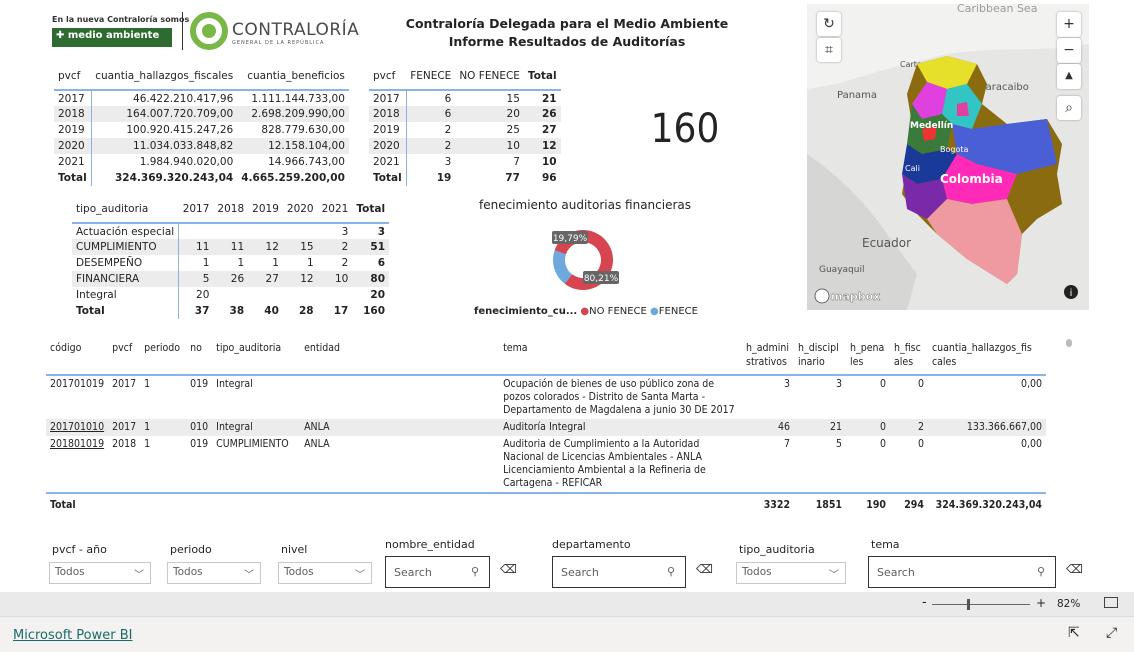  Describe the element at coordinates (489, 76) in the screenshot. I see `col-header: NO FENECE` at that location.